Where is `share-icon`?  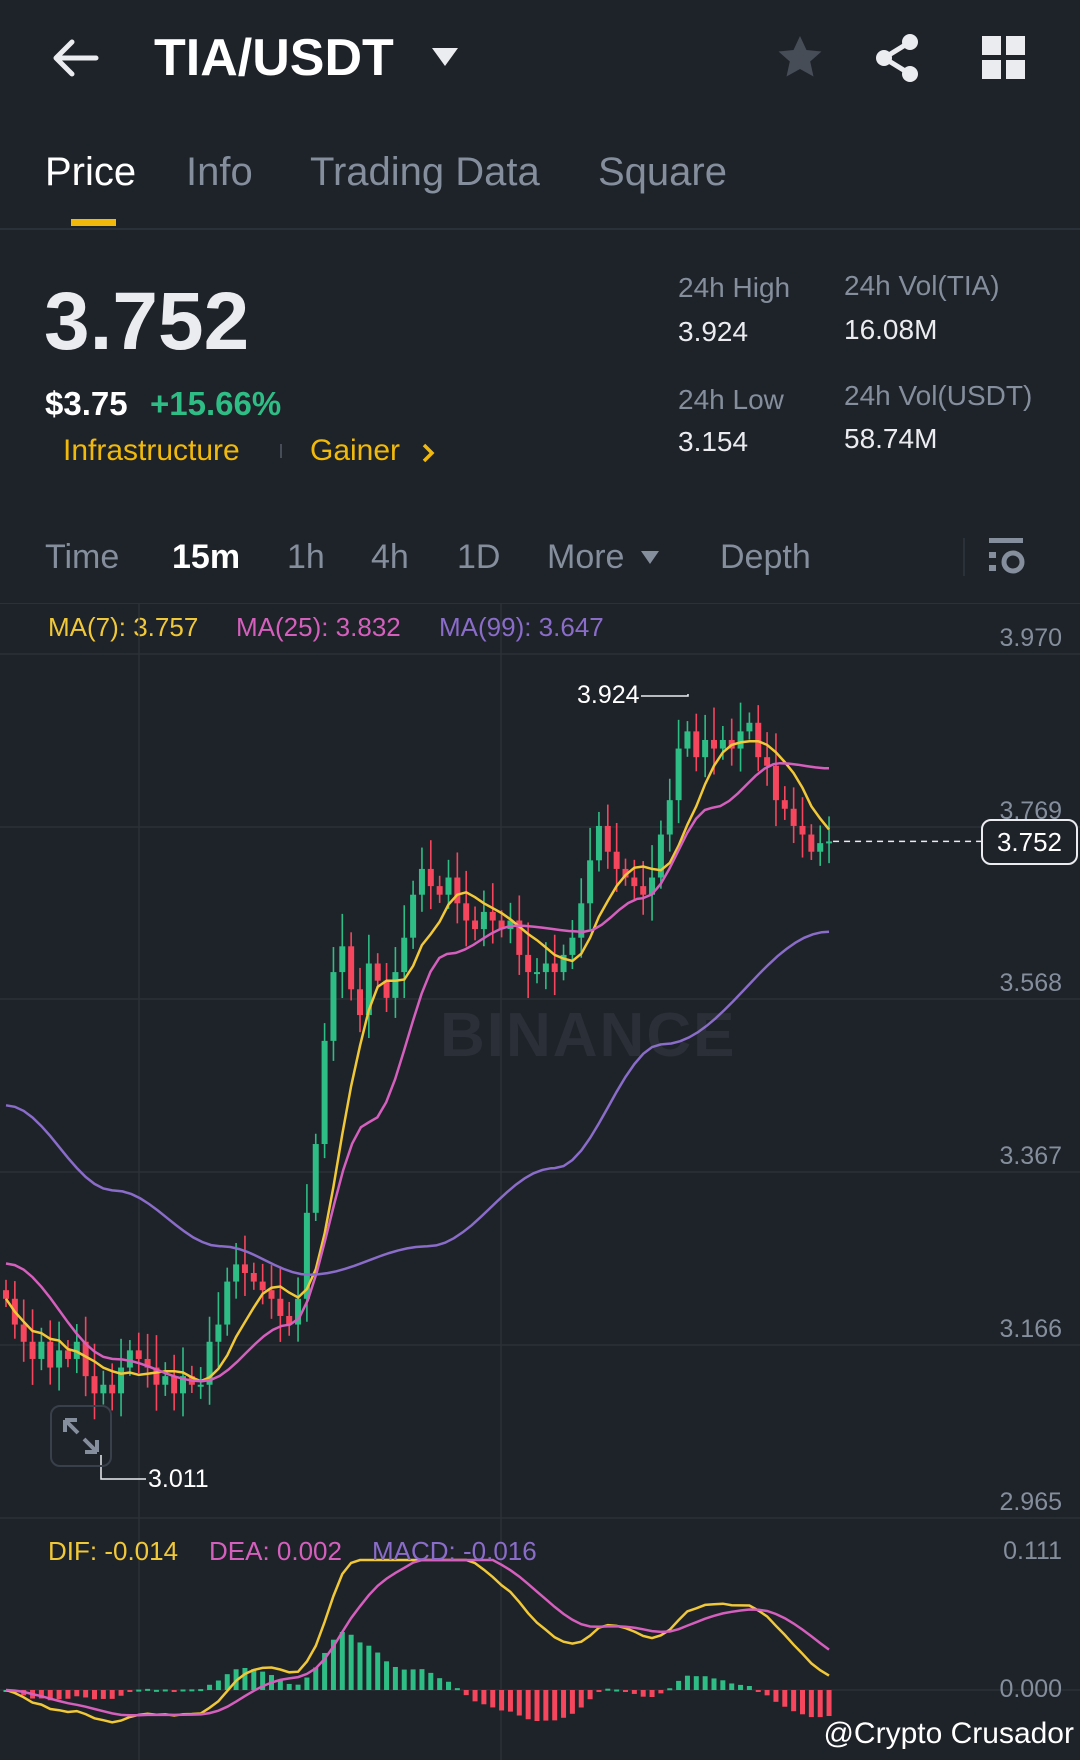
share-icon is located at coordinates (897, 58).